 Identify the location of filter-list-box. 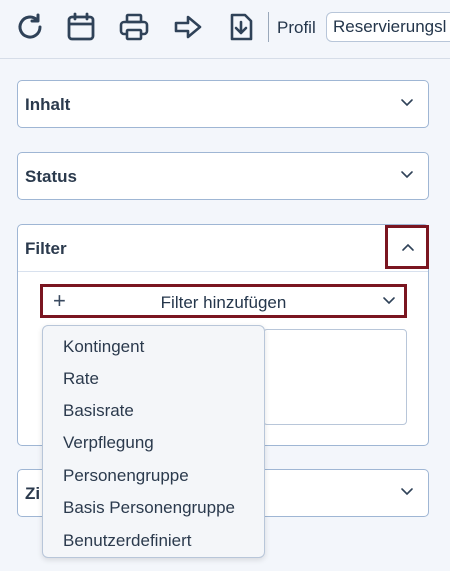
(335, 377).